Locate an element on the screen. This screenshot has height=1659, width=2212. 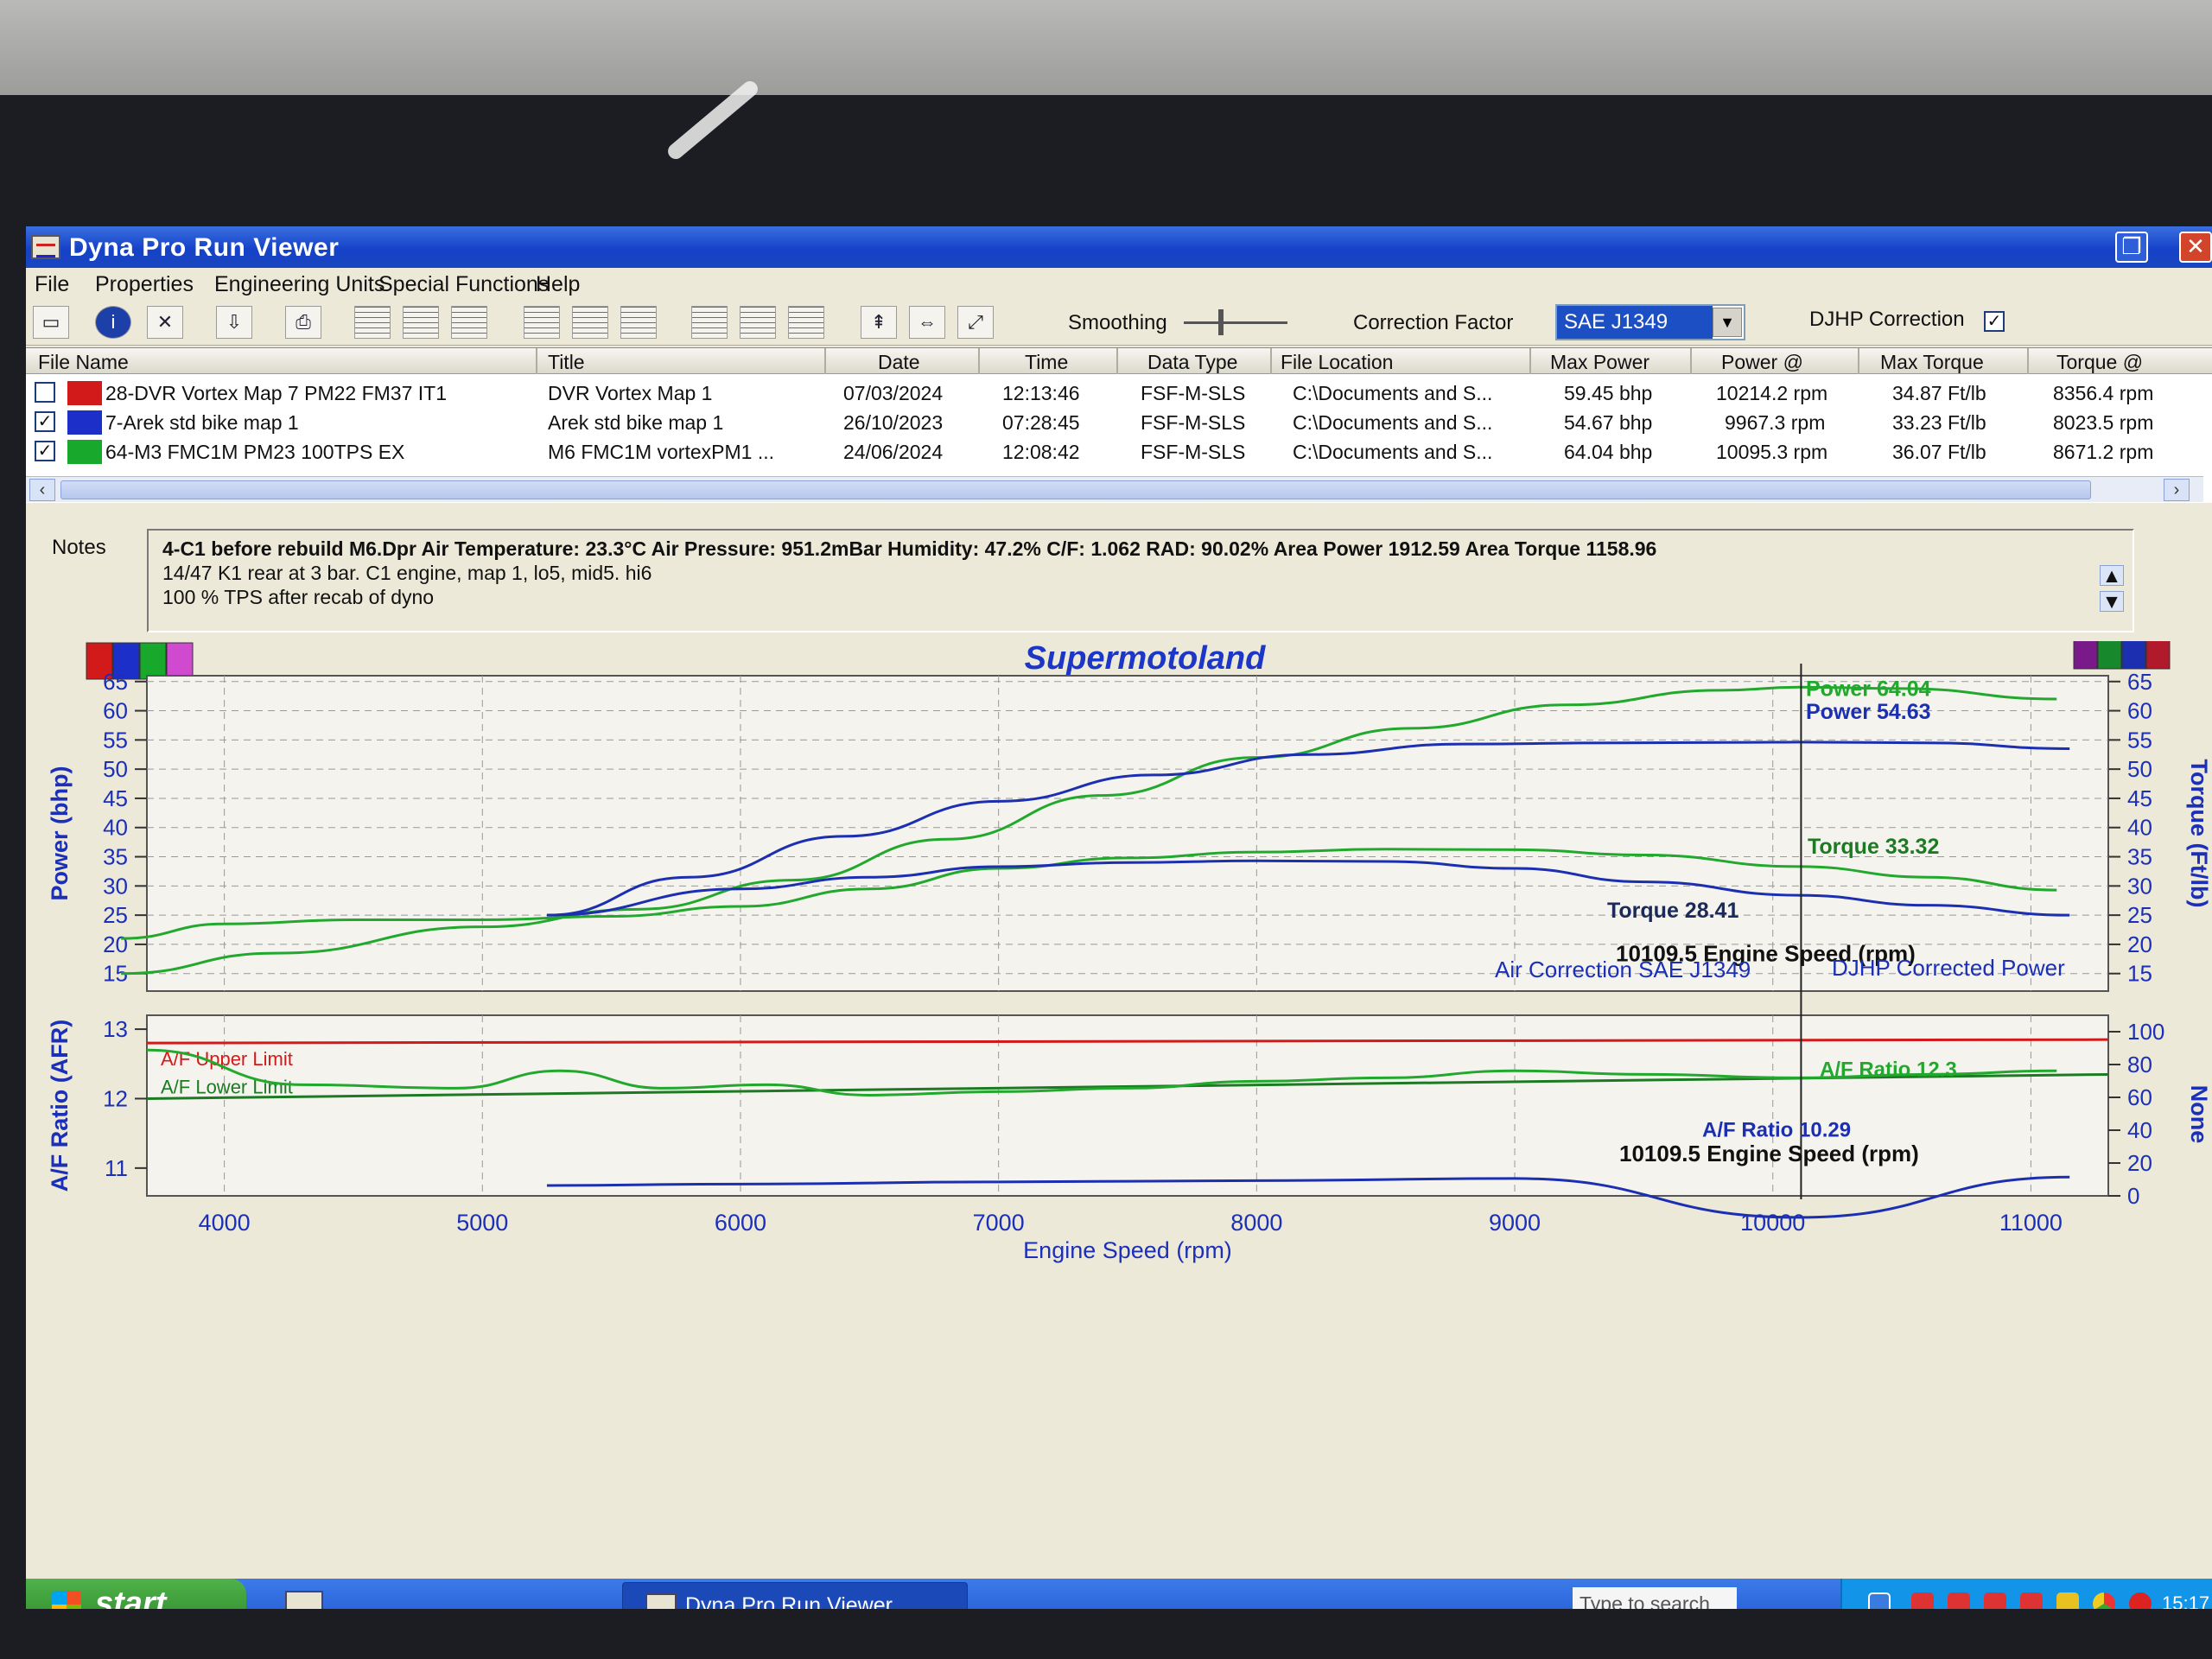
col-torque-at: Torque @ is located at coordinates (2099, 362).